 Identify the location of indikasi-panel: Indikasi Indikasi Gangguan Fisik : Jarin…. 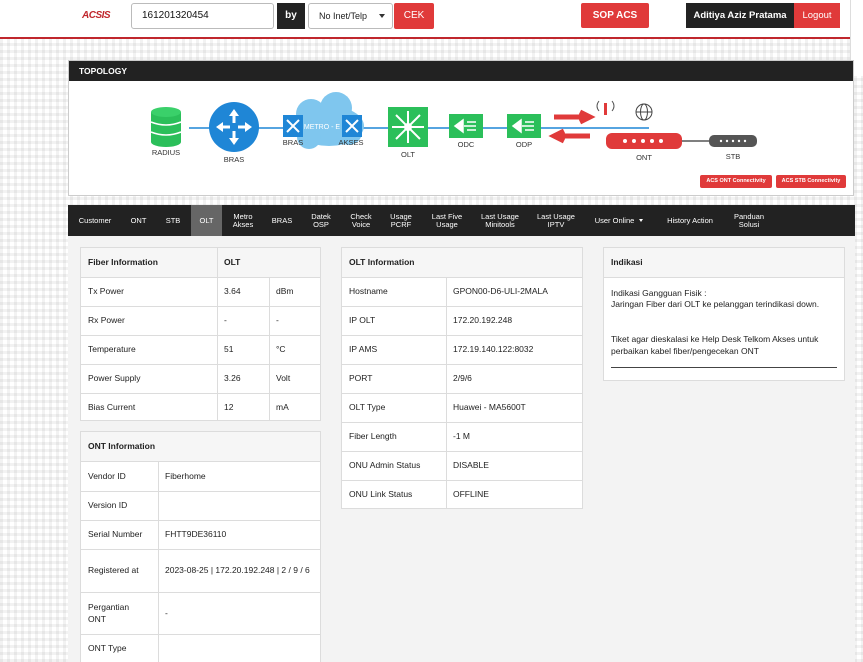
(724, 314).